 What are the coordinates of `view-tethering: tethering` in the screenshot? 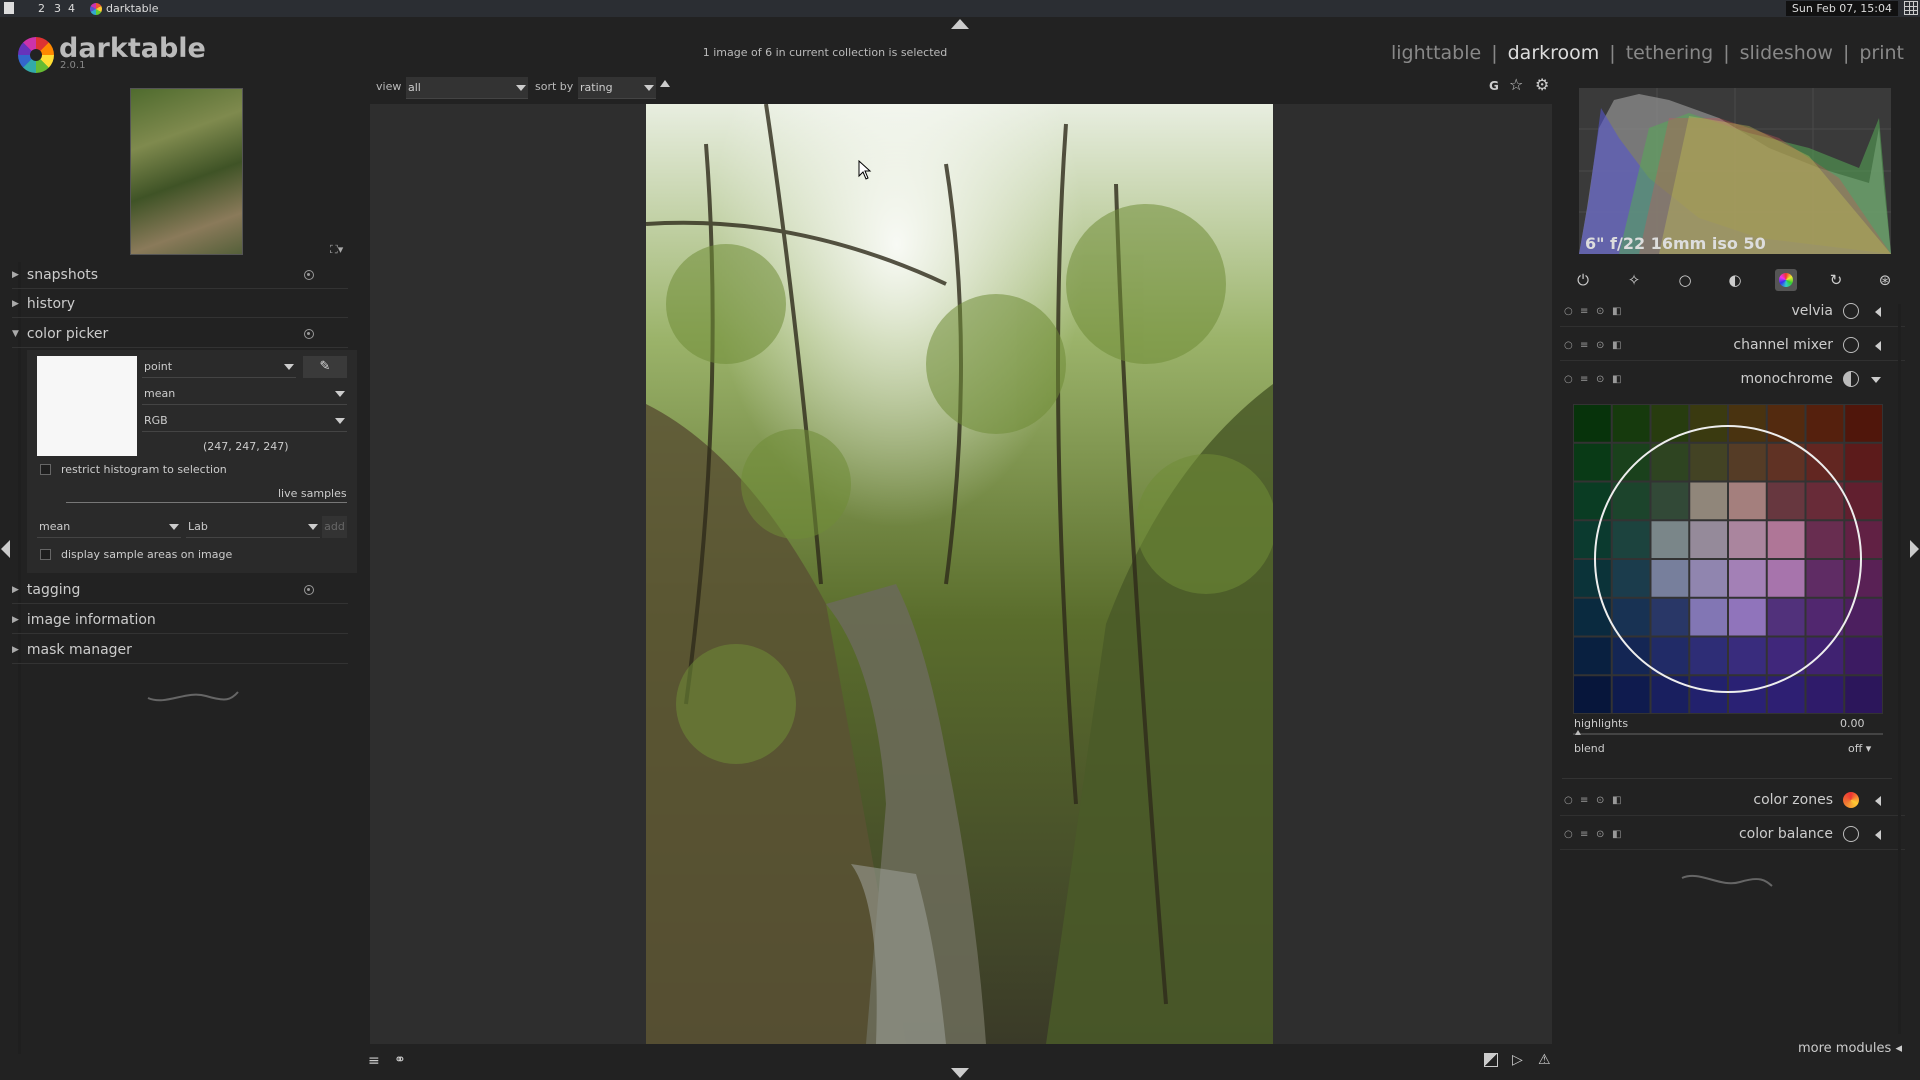 It's located at (1670, 53).